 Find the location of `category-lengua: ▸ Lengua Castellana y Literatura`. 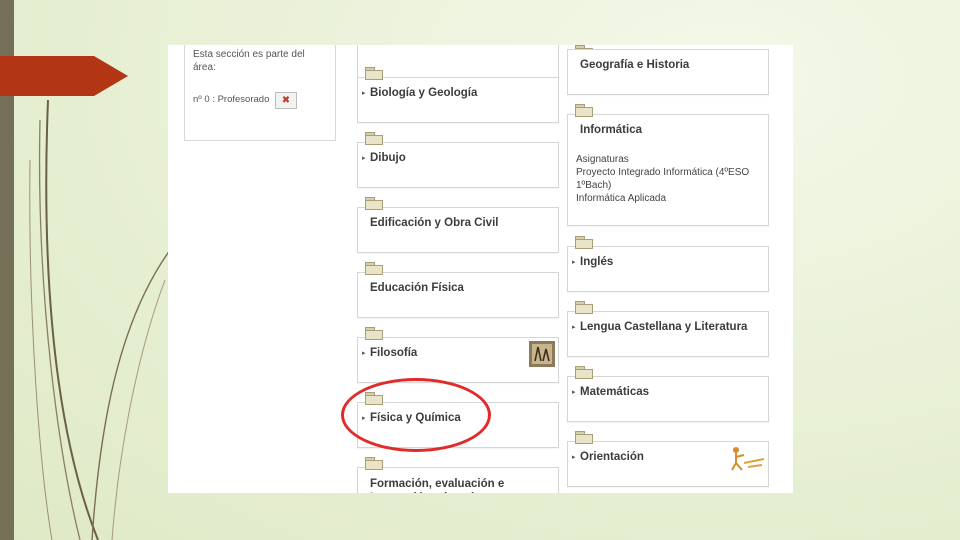

category-lengua: ▸ Lengua Castellana y Literatura is located at coordinates (668, 329).